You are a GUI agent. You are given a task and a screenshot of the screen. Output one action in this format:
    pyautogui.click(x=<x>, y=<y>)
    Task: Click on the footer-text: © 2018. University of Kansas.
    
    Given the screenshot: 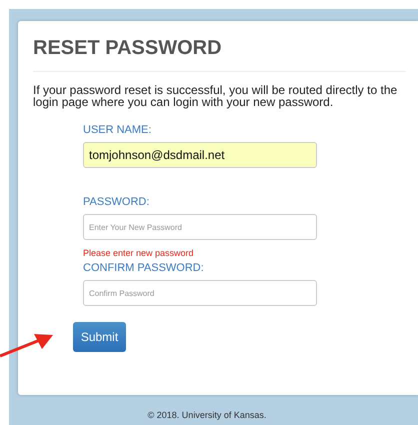 What is the action you would take?
    pyautogui.click(x=207, y=415)
    